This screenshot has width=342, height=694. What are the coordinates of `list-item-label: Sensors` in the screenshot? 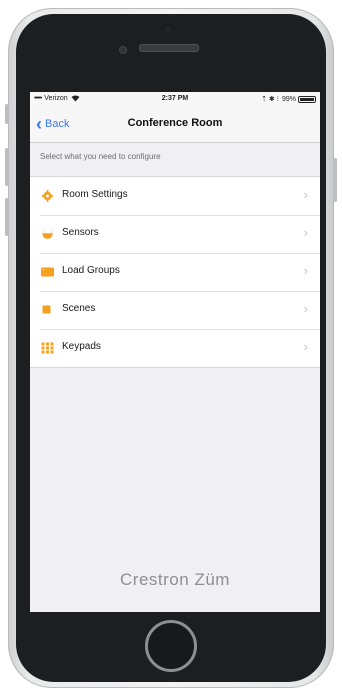 It's located at (80, 232).